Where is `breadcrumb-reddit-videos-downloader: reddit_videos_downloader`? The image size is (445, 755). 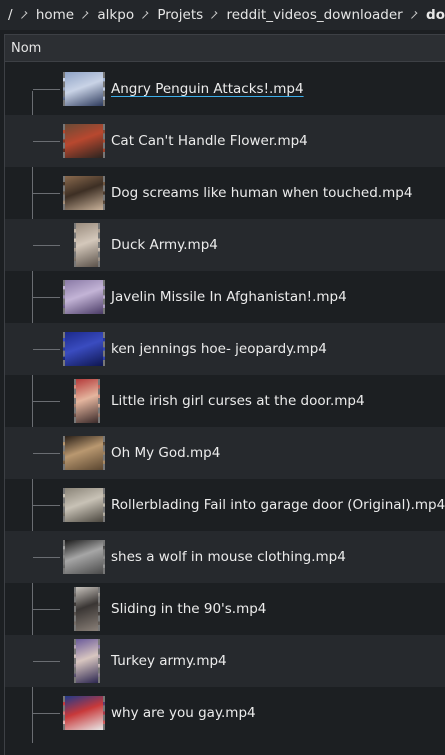
breadcrumb-reddit-videos-downloader: reddit_videos_downloader is located at coordinates (314, 15).